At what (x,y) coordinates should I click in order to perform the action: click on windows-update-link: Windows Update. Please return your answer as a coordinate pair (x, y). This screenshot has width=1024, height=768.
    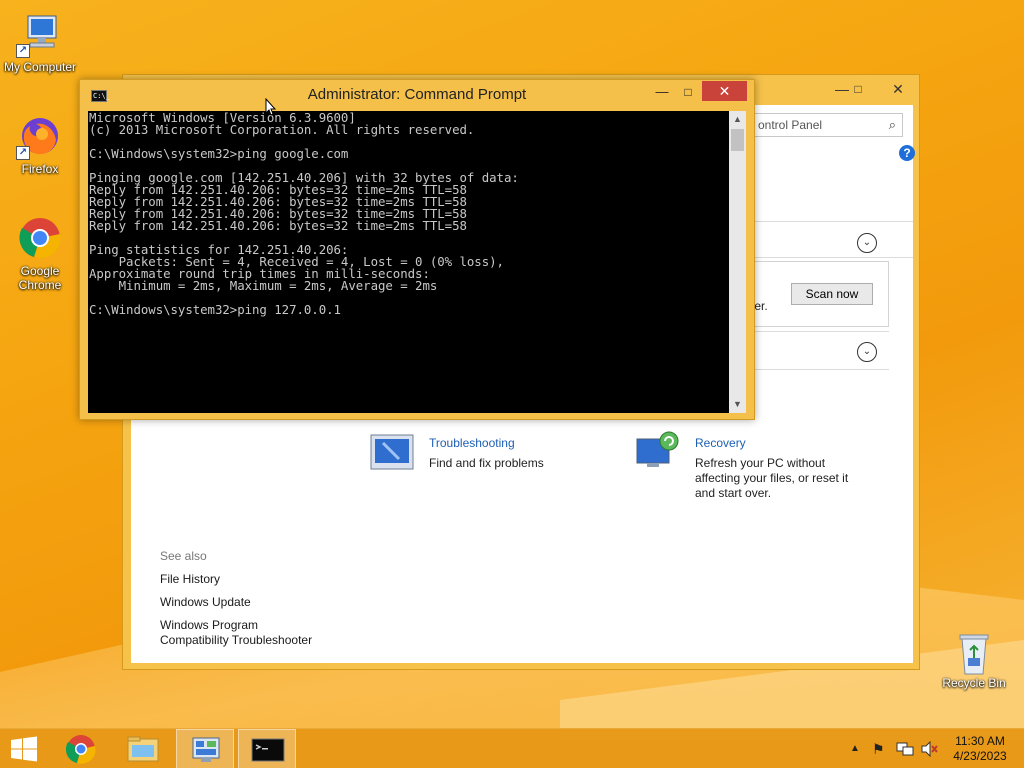
    Looking at the image, I should click on (205, 602).